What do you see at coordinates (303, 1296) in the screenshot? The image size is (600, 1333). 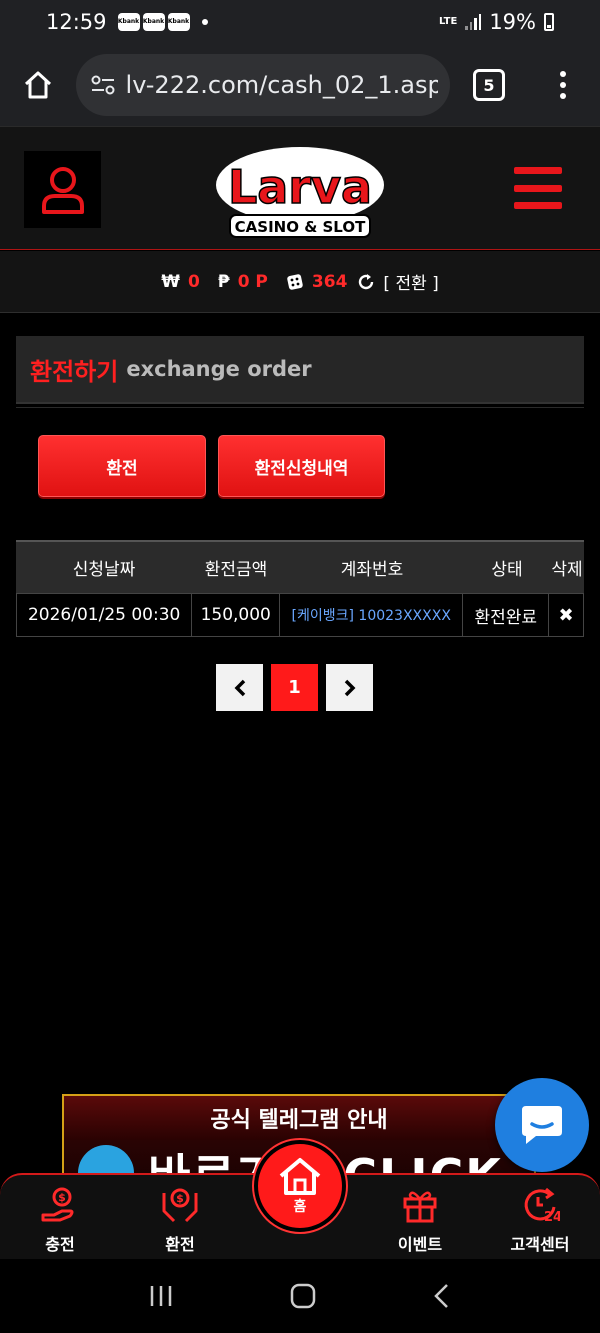 I see `system-home-icon` at bounding box center [303, 1296].